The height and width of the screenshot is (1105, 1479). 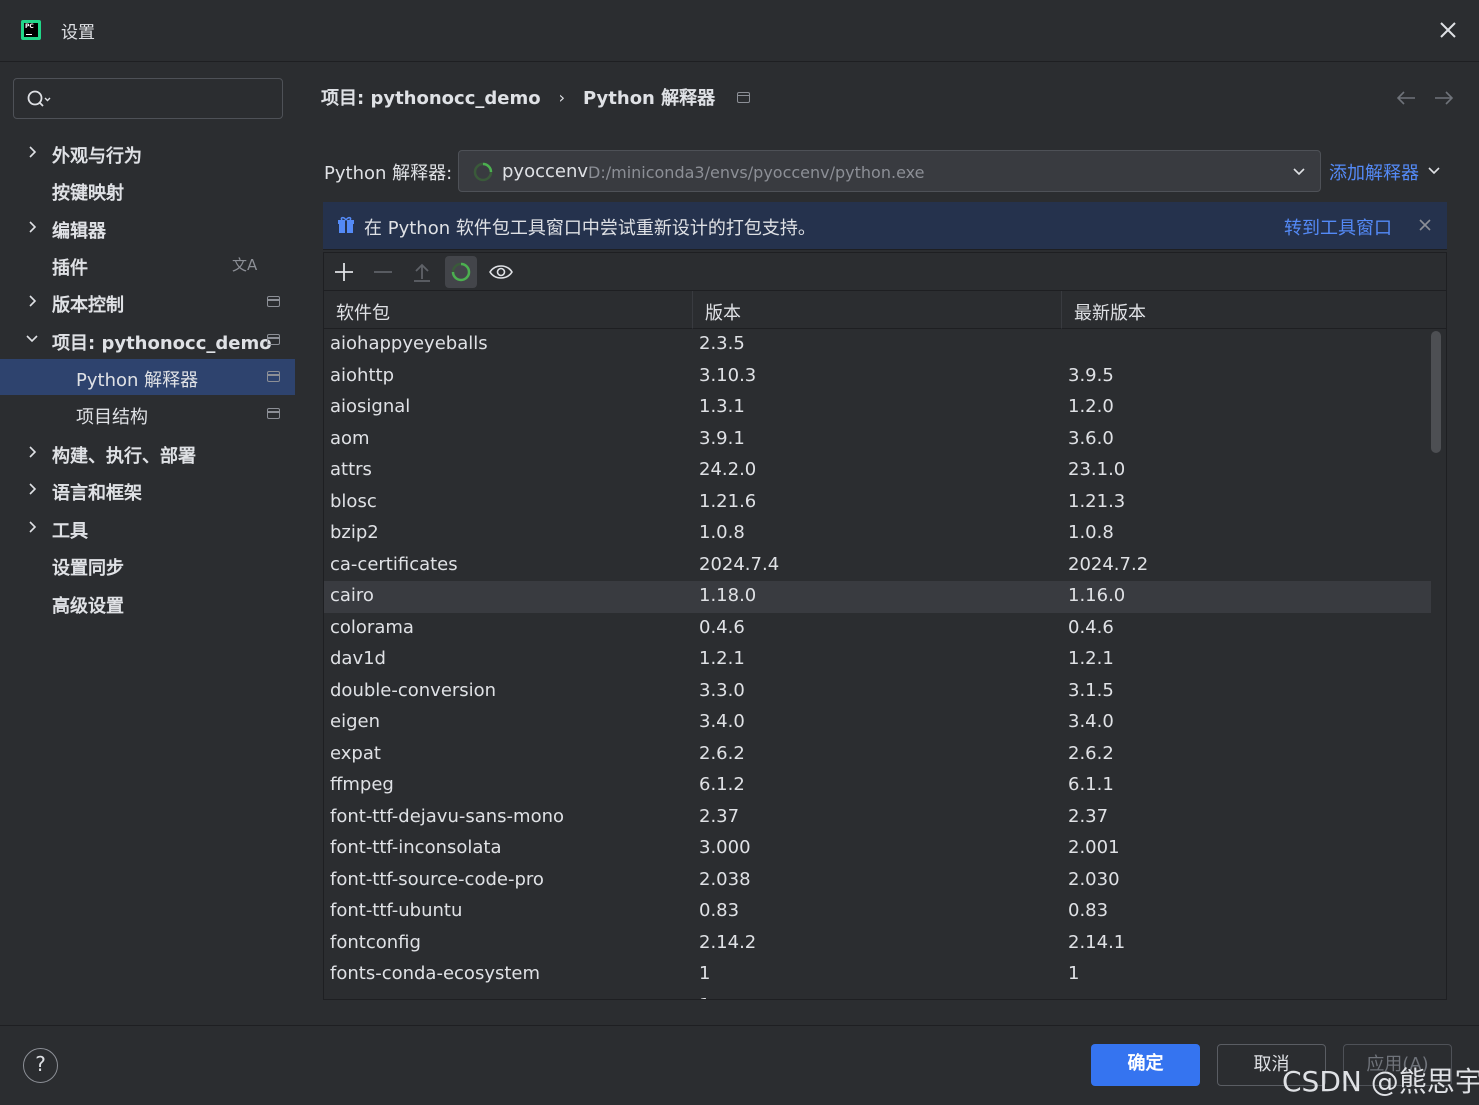 I want to click on latest-version-cell: 6.1.1, so click(x=1091, y=784).